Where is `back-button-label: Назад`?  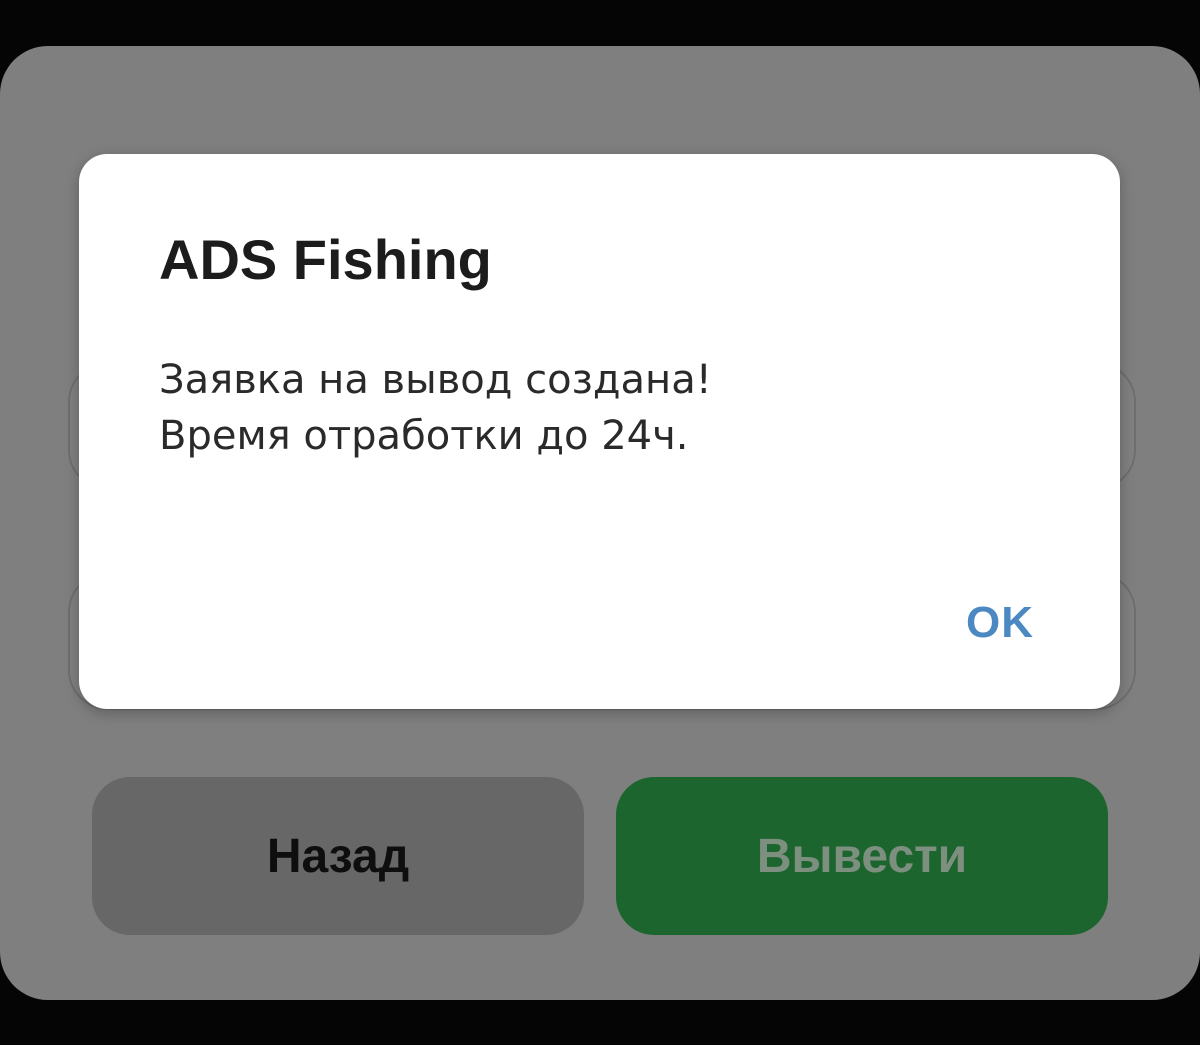 back-button-label: Назад is located at coordinates (338, 856).